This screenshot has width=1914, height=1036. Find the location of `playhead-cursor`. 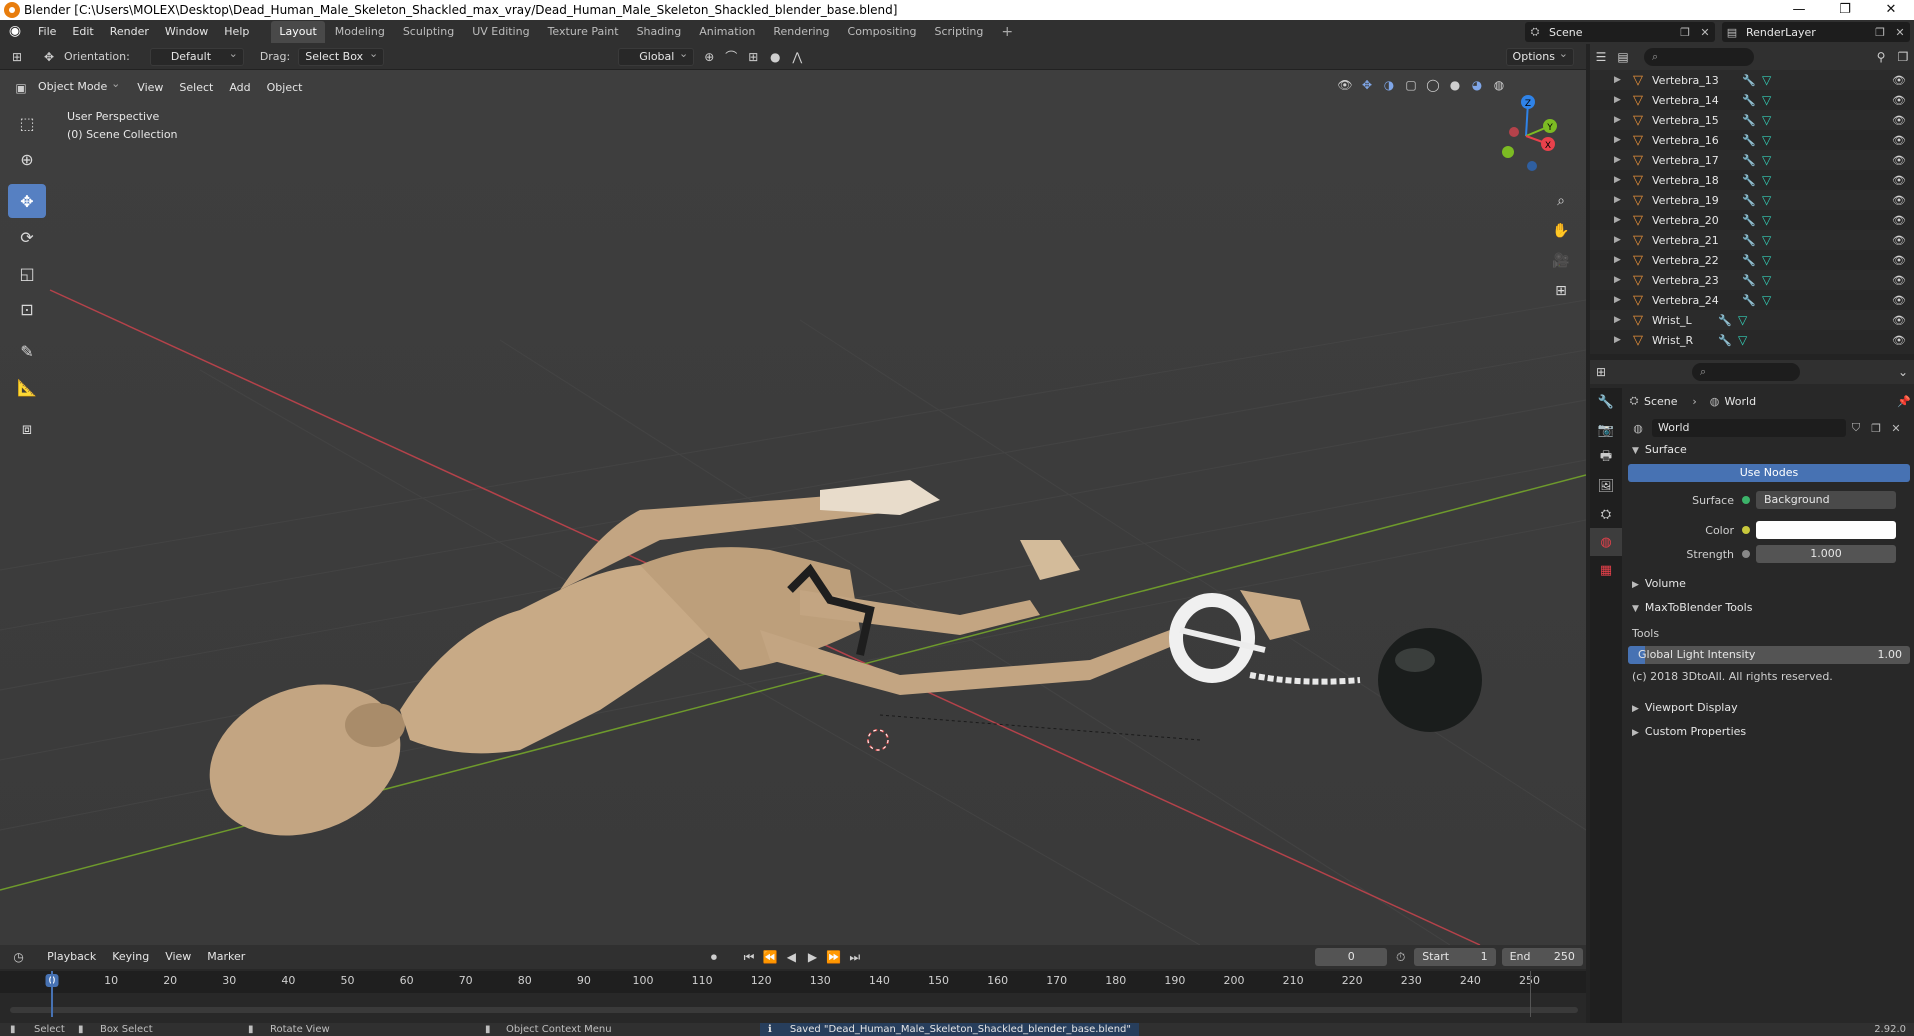

playhead-cursor is located at coordinates (52, 994).